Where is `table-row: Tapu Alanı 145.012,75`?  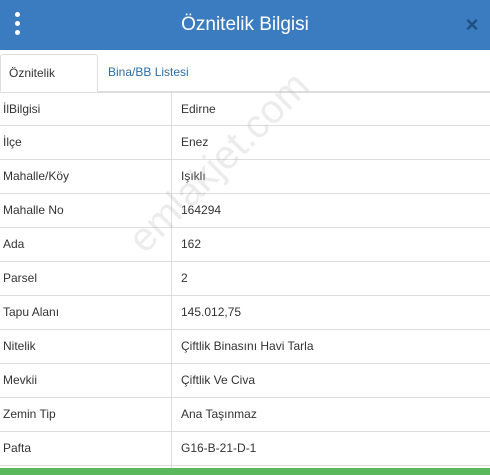
table-row: Tapu Alanı 145.012,75 is located at coordinates (245, 313).